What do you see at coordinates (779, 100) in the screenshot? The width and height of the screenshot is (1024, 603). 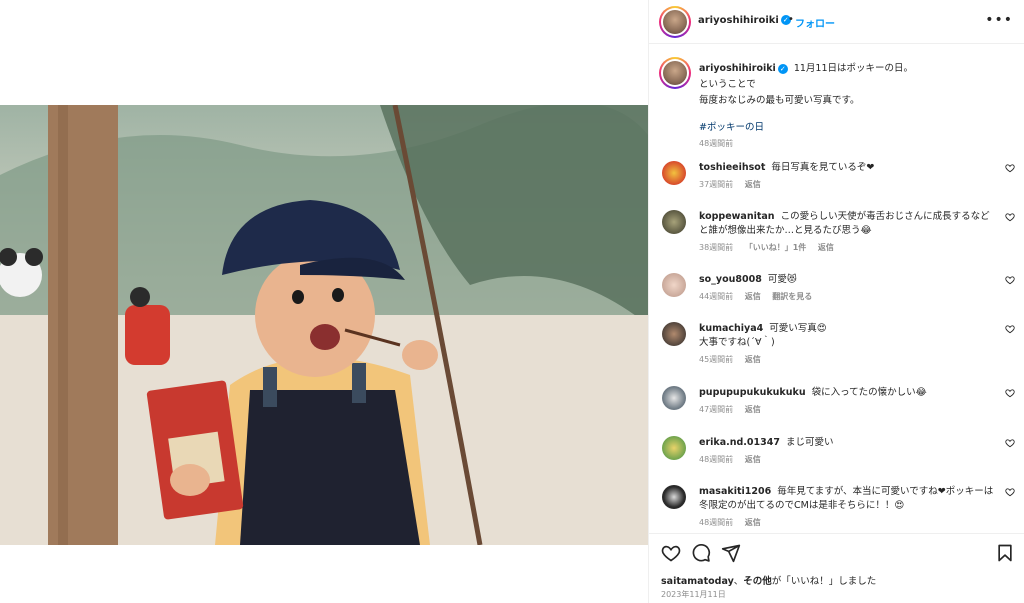 I see `caption-line: 毎度おなじみの最も可愛い写真です。` at bounding box center [779, 100].